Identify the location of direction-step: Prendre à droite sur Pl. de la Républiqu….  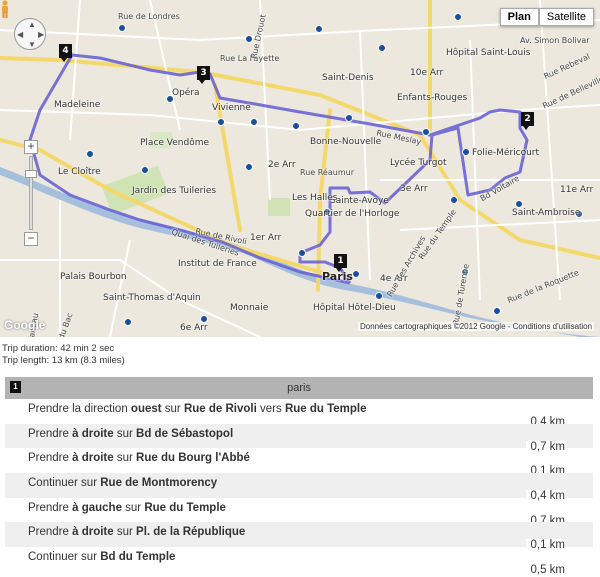
(299, 537).